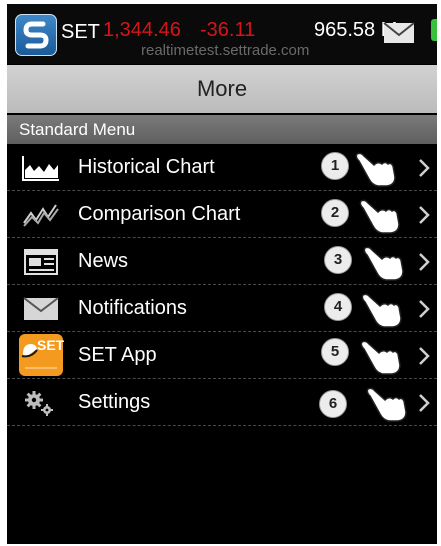 The image size is (441, 546). Describe the element at coordinates (338, 307) in the screenshot. I see `step-number-badge: 4` at that location.